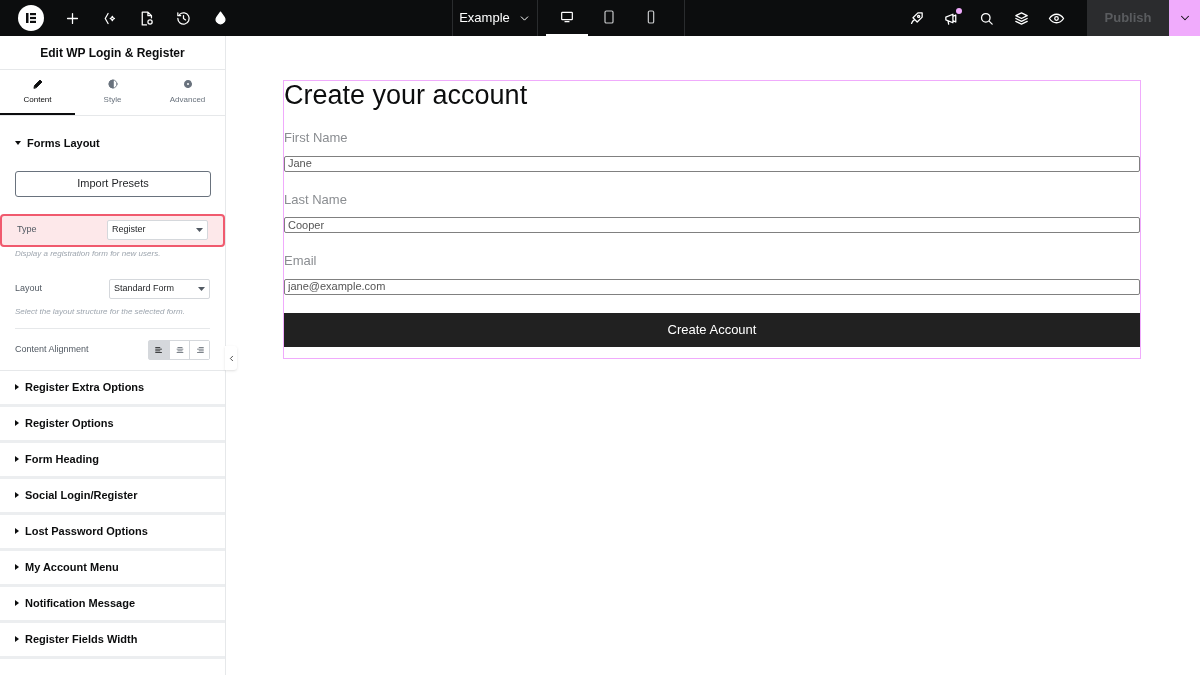 This screenshot has width=1200, height=675. I want to click on layers-icon, so click(1021, 18).